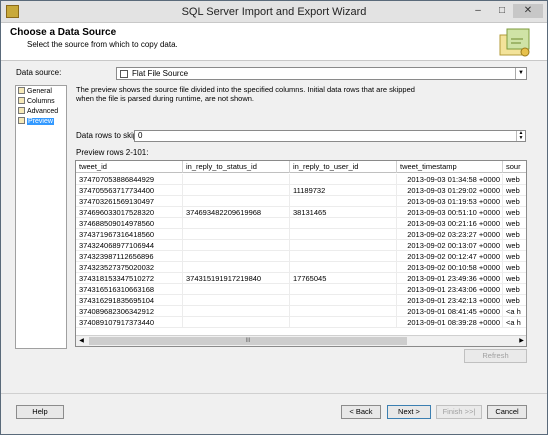 The height and width of the screenshot is (435, 548). Describe the element at coordinates (124, 74) in the screenshot. I see `flat-file-icon` at that location.